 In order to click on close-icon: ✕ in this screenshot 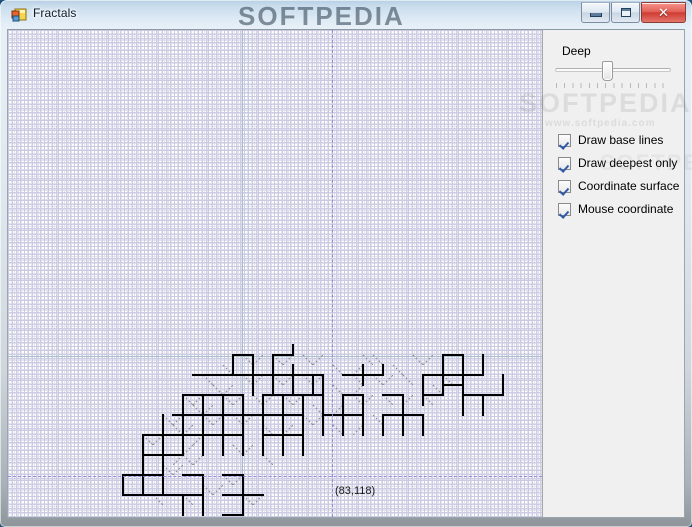, I will do `click(663, 12)`.